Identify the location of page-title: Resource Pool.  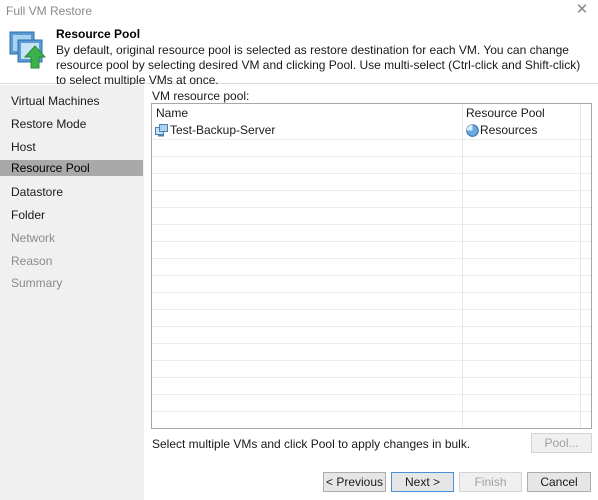
(98, 34).